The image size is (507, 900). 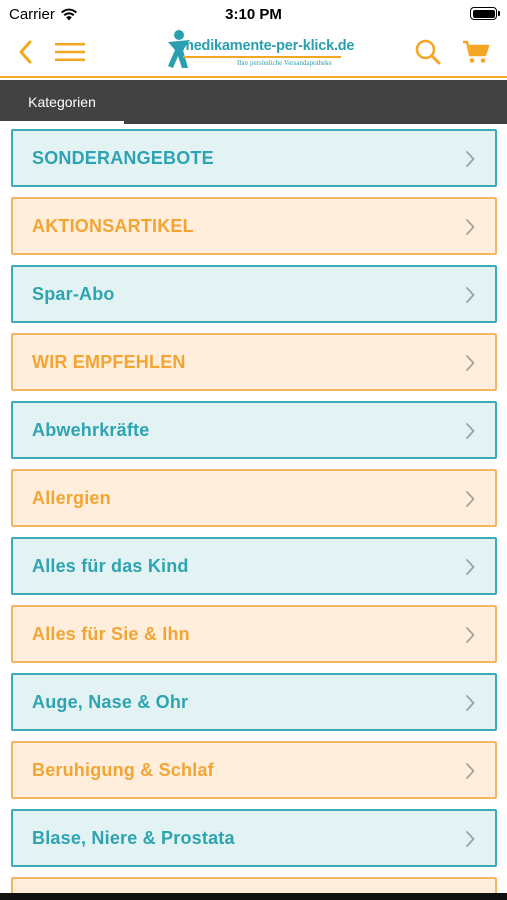 What do you see at coordinates (254, 158) in the screenshot?
I see `category-item-sonderangebote: SONDERANGEBOTE` at bounding box center [254, 158].